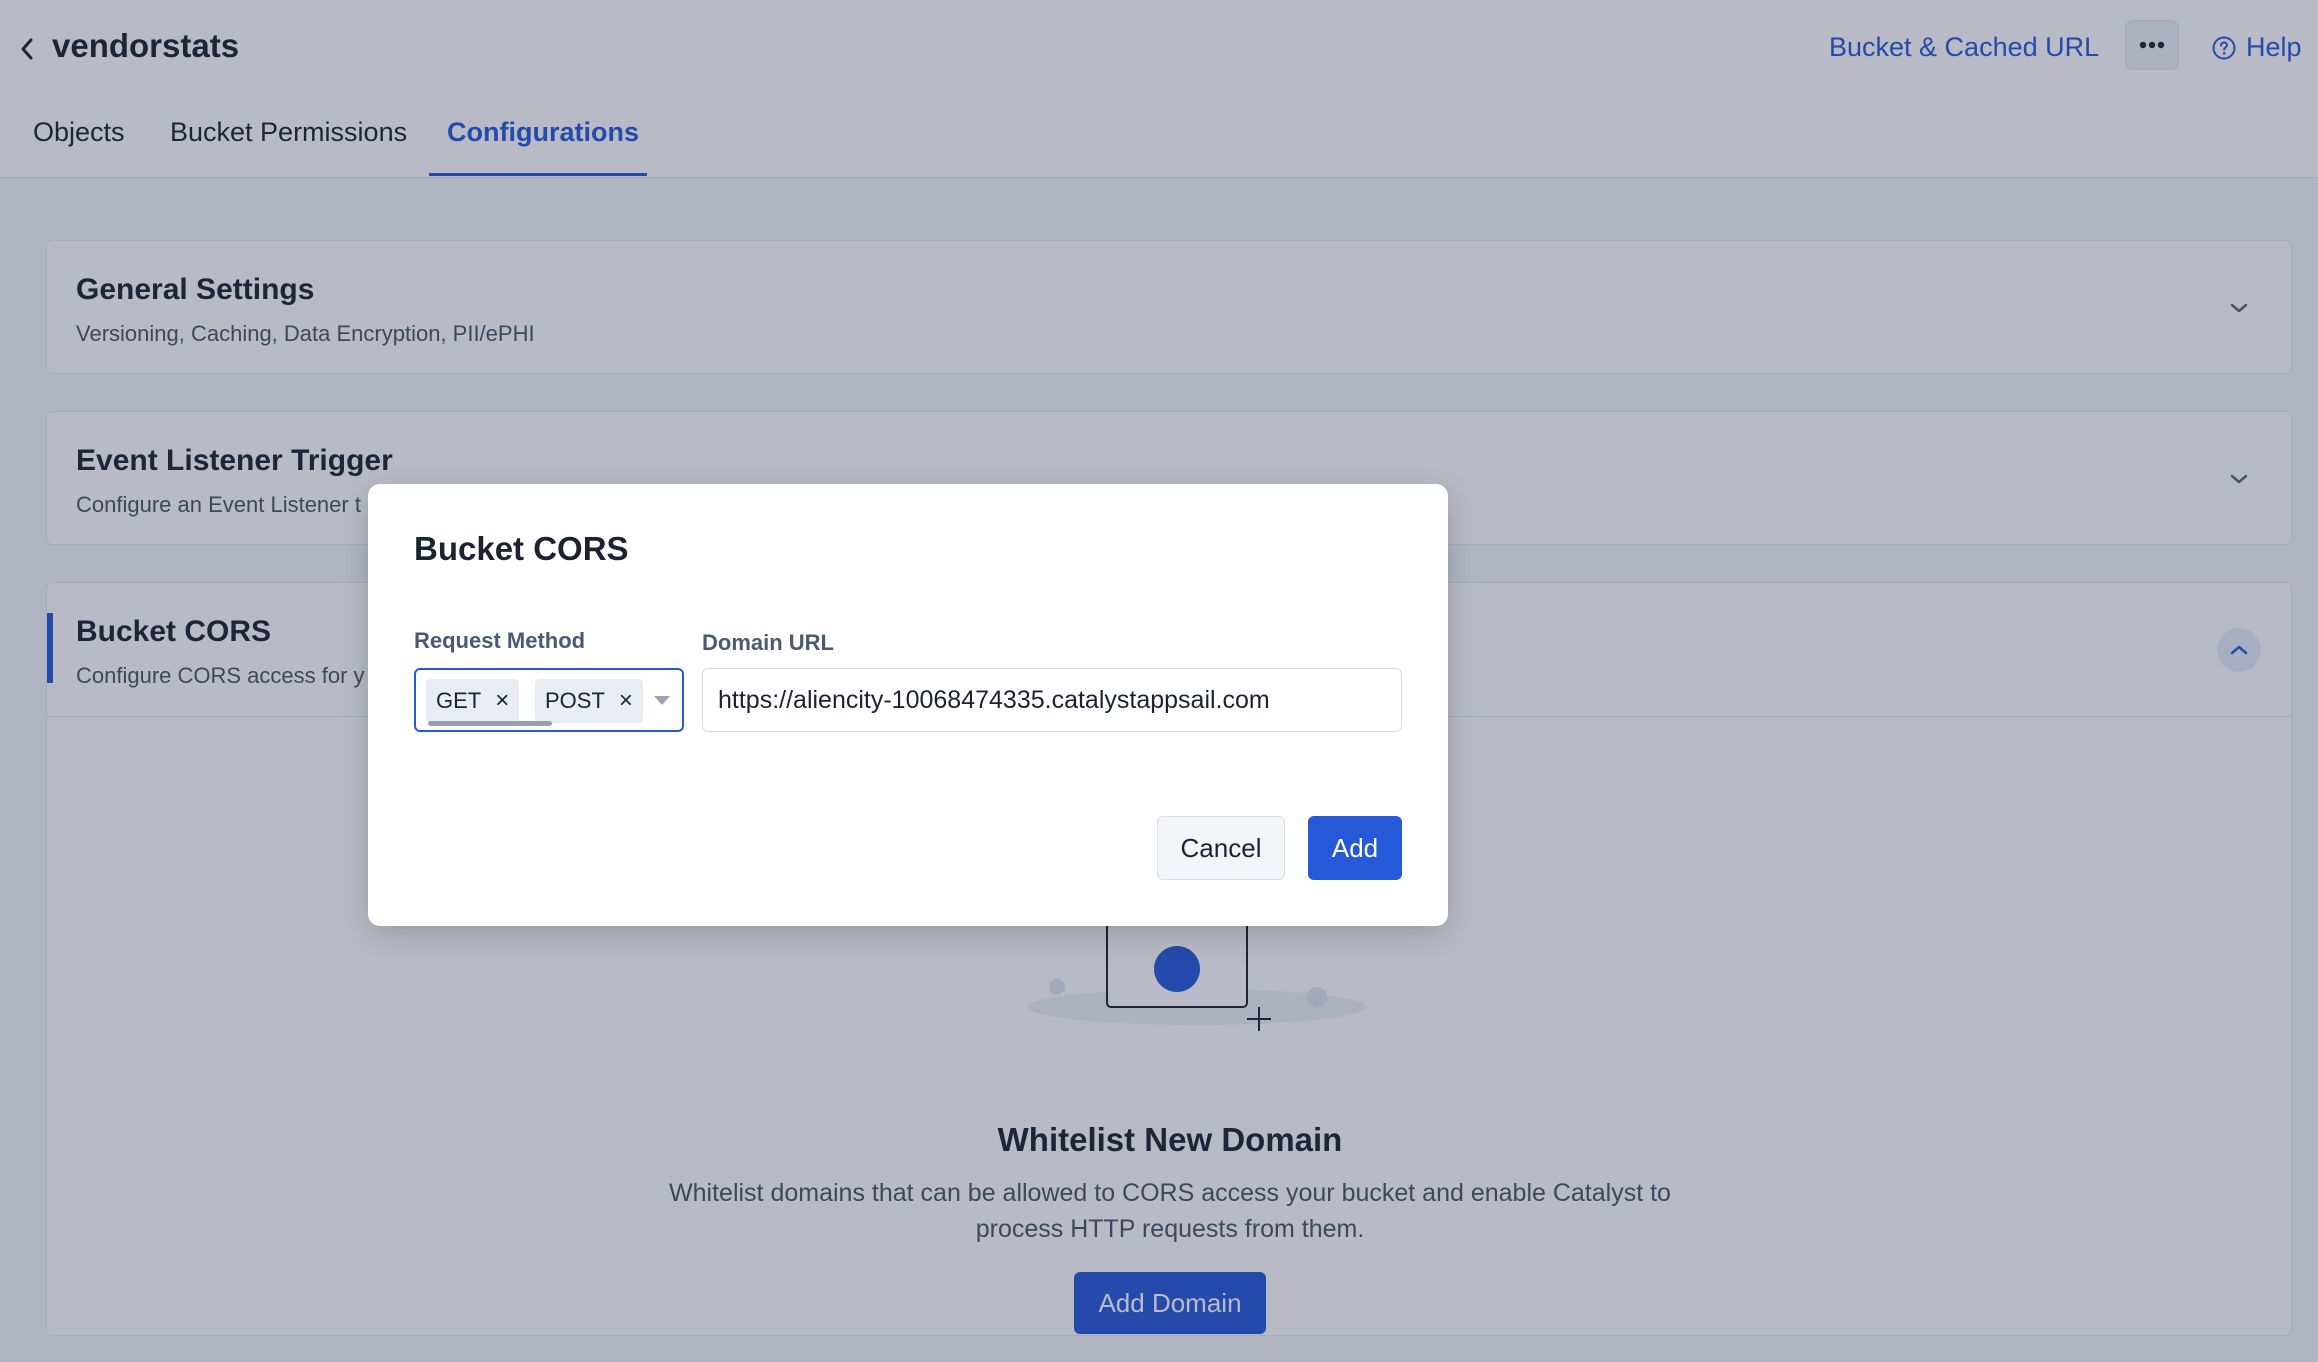 The image size is (2318, 1362). Describe the element at coordinates (1052, 700) in the screenshot. I see `domain-url-input` at that location.